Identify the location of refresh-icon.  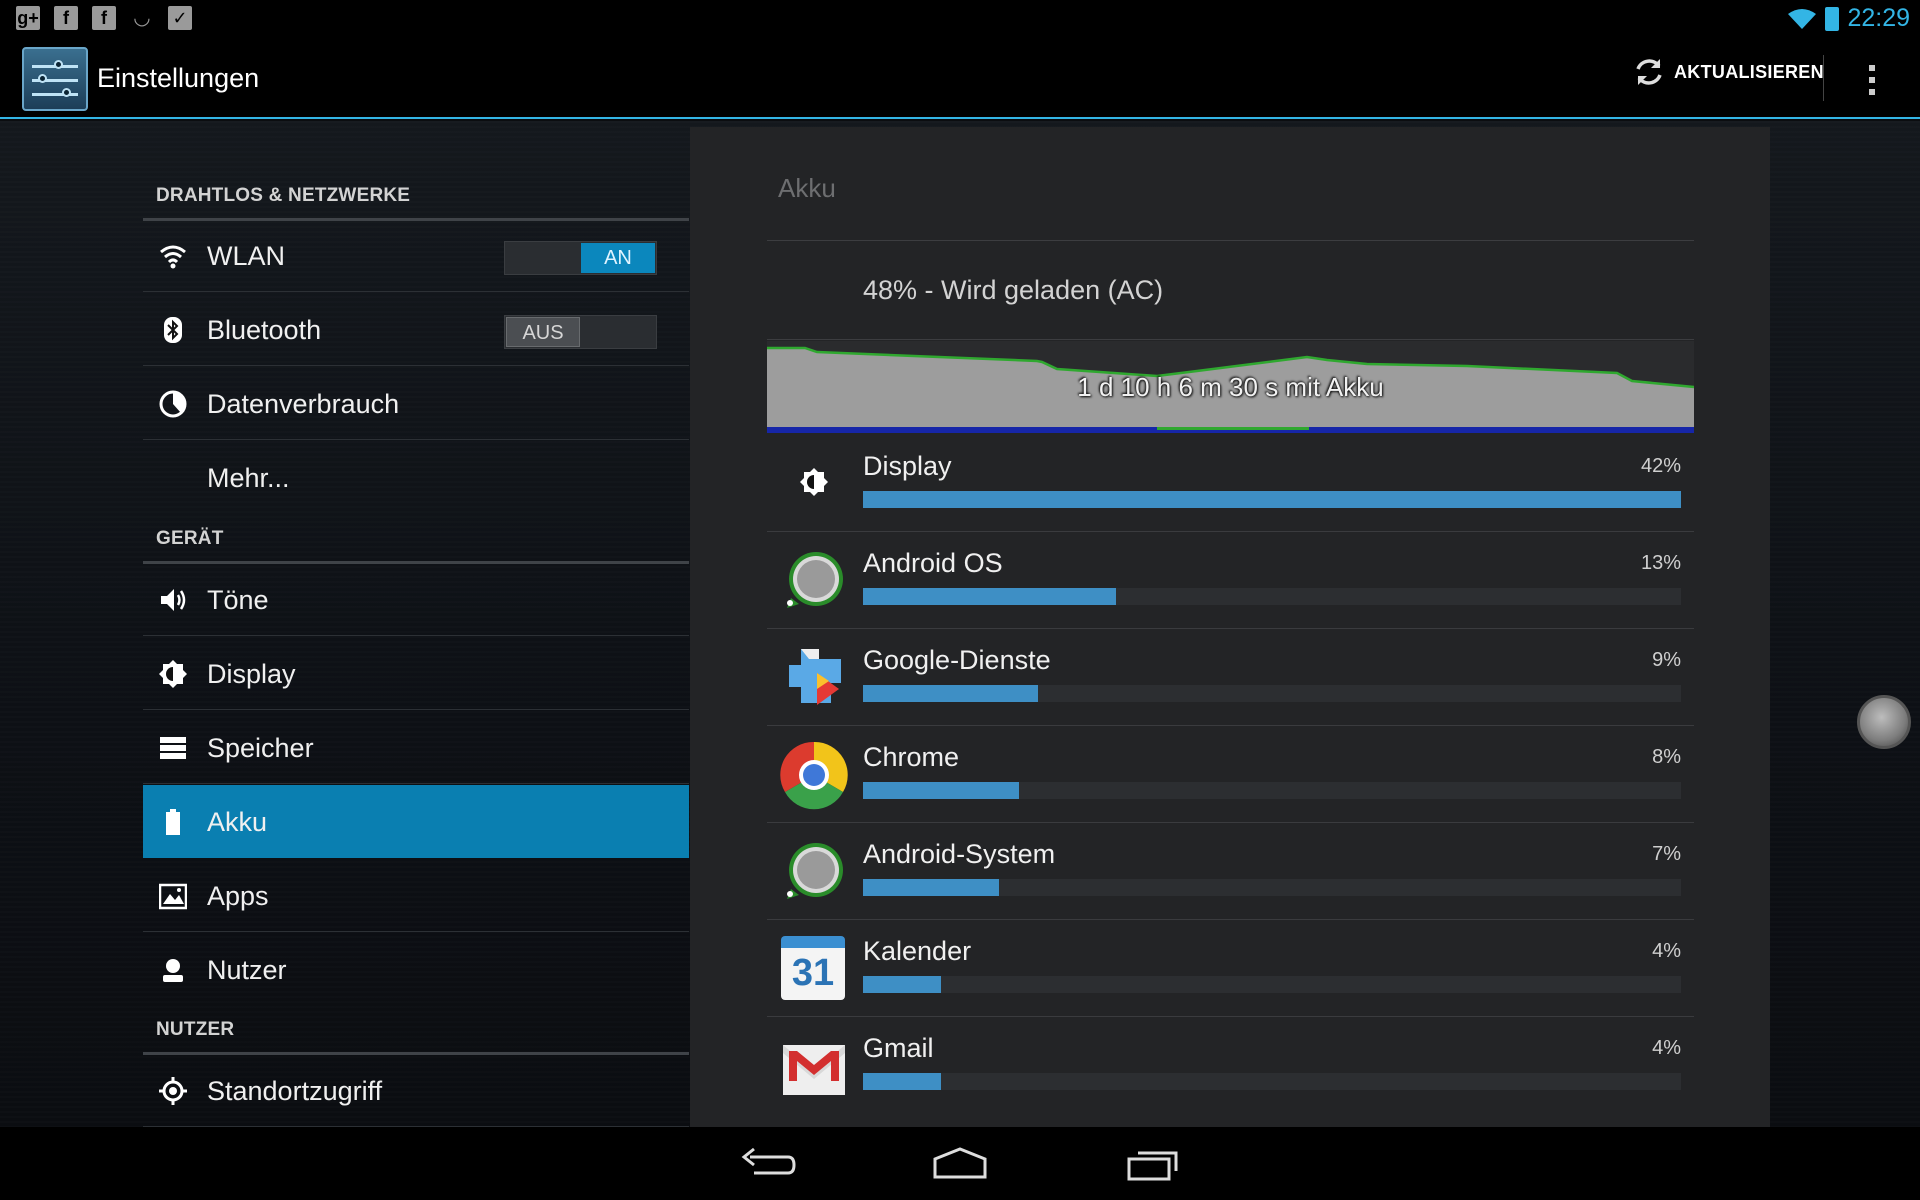
(1649, 72).